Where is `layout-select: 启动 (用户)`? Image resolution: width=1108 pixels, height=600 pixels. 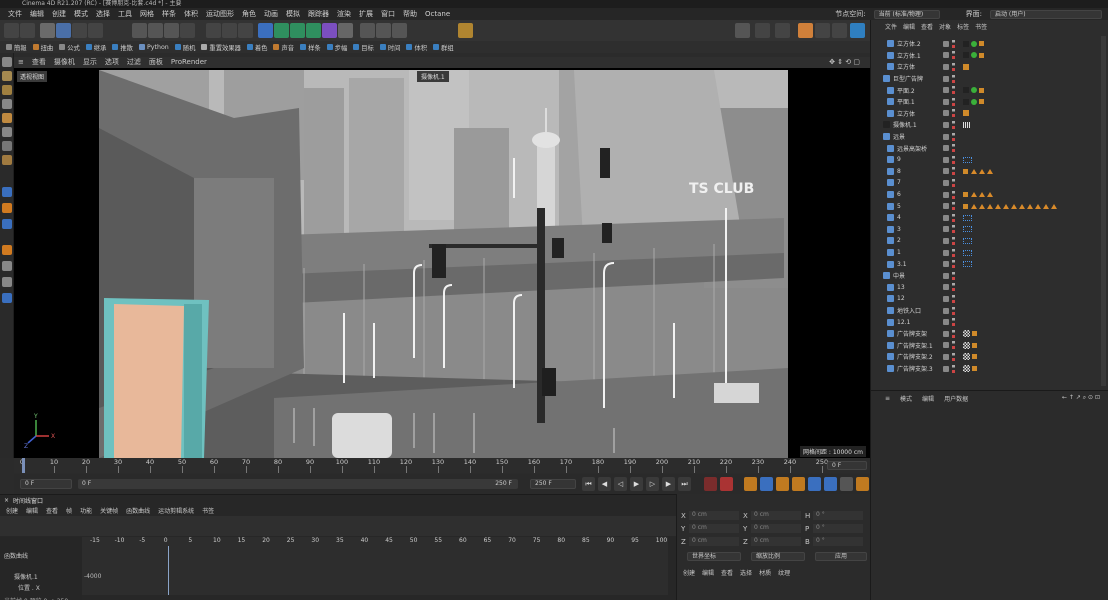
layout-select: 启动 (用户) is located at coordinates (1046, 14).